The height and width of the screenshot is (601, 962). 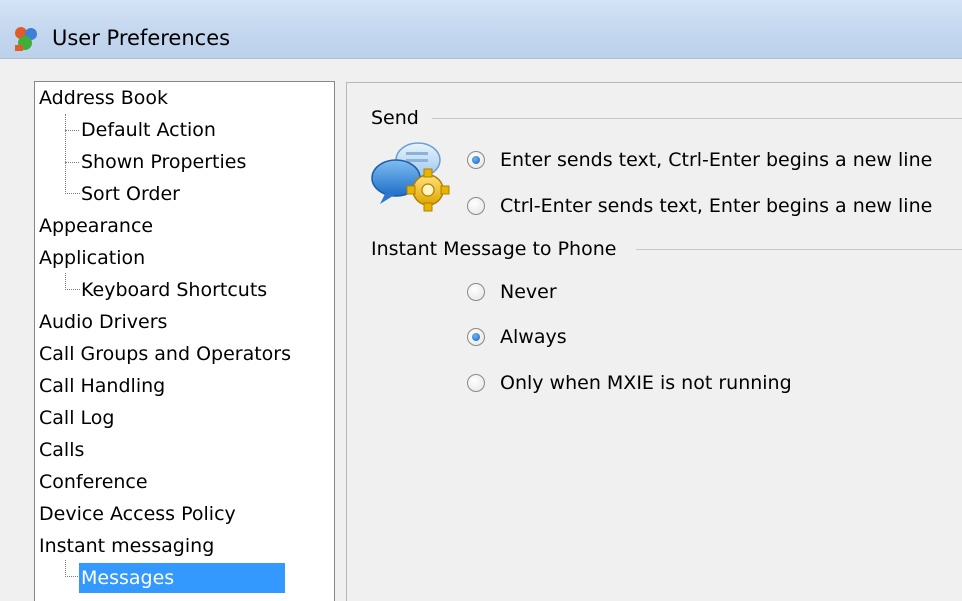 I want to click on tree-item-label: Application, so click(x=92, y=258).